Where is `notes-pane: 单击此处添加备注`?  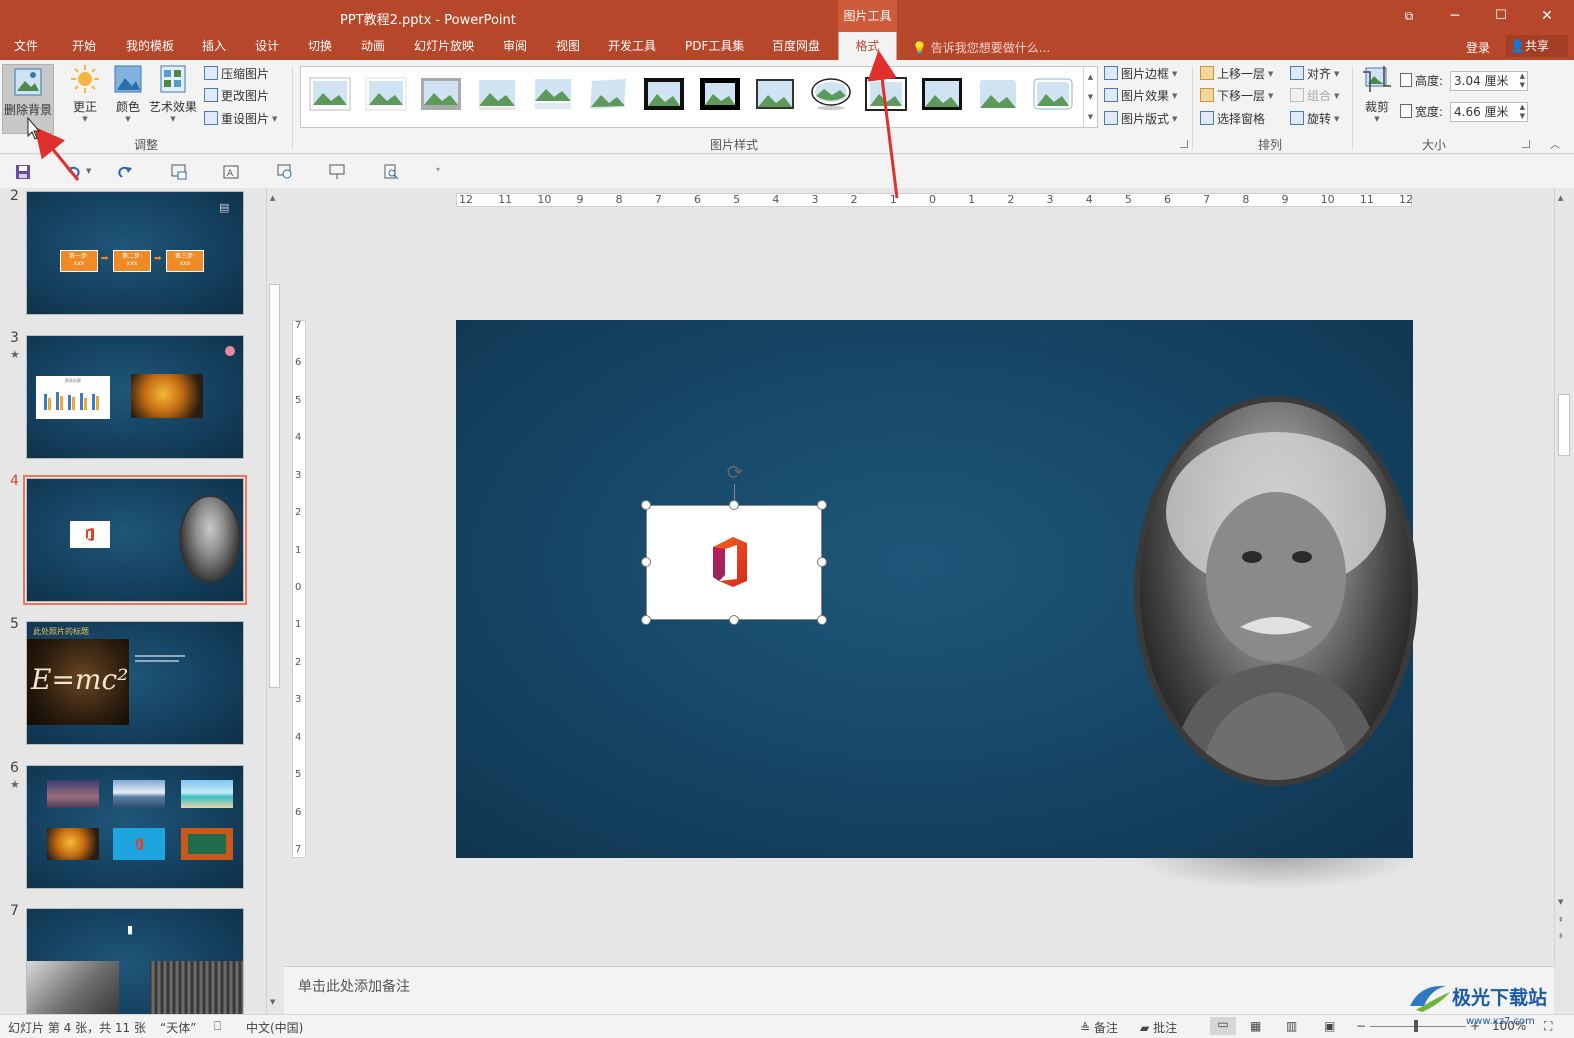 notes-pane: 单击此处添加备注 is located at coordinates (919, 990).